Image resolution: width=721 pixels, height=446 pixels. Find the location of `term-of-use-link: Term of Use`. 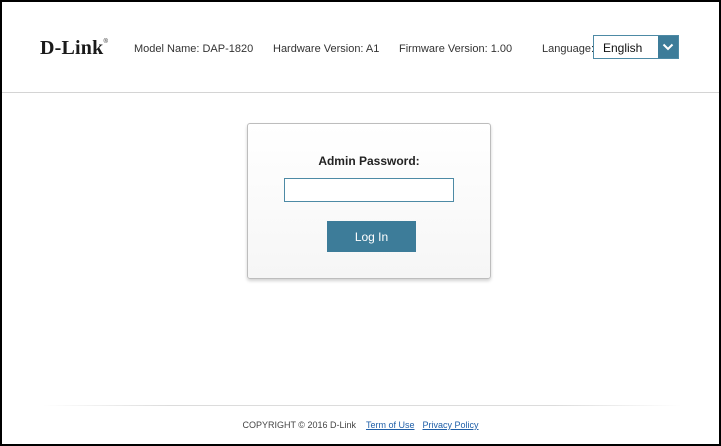

term-of-use-link: Term of Use is located at coordinates (390, 425).